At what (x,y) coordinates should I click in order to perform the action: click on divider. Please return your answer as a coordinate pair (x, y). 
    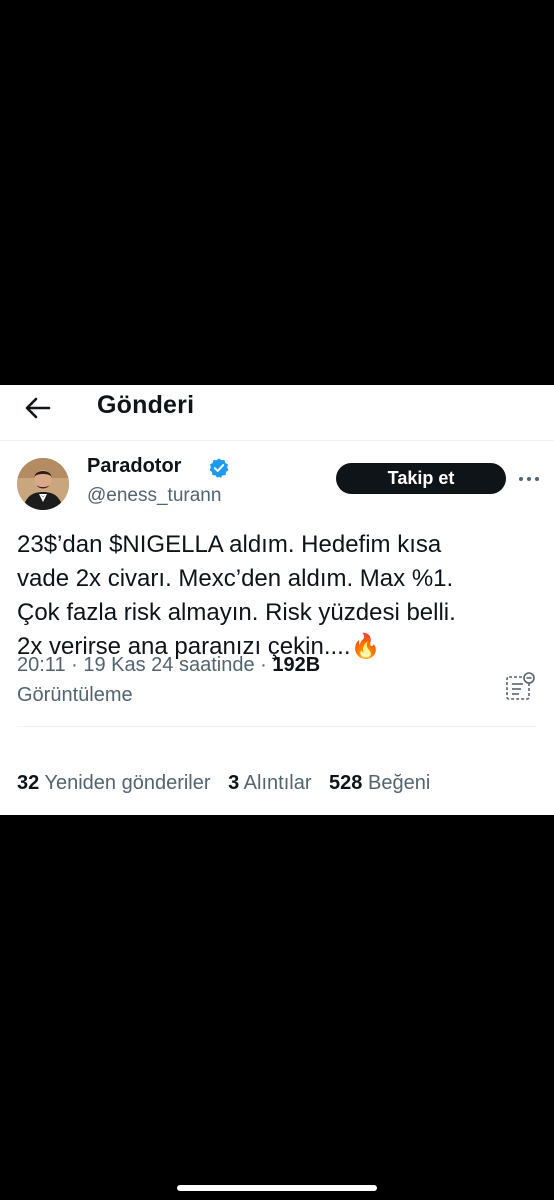
    Looking at the image, I should click on (277, 726).